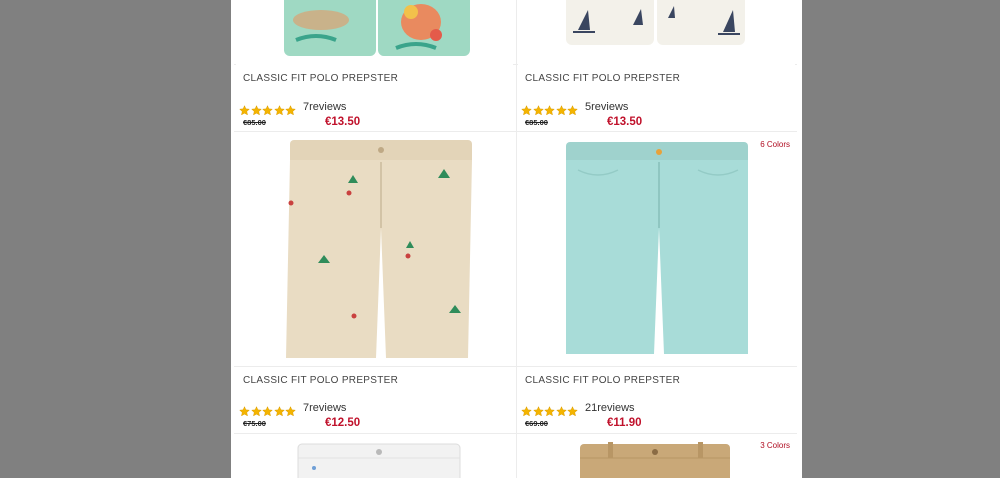 The image size is (1000, 478). Describe the element at coordinates (536, 423) in the screenshot. I see `original-price: €69.00` at that location.